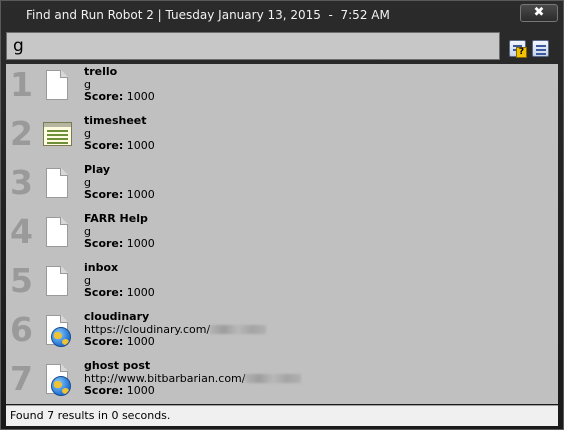 The width and height of the screenshot is (564, 430). I want to click on question-badge: ?, so click(521, 52).